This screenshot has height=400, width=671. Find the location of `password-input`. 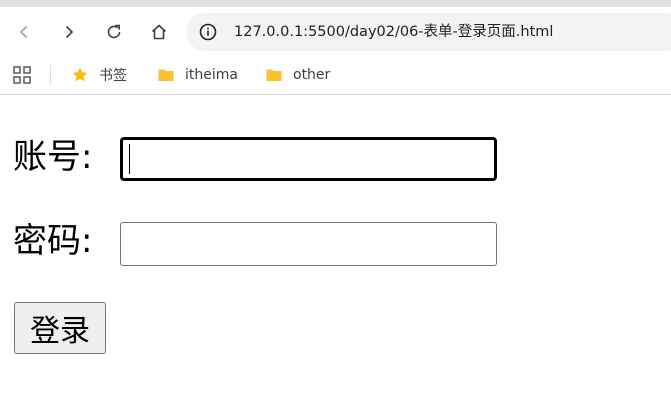

password-input is located at coordinates (308, 244).